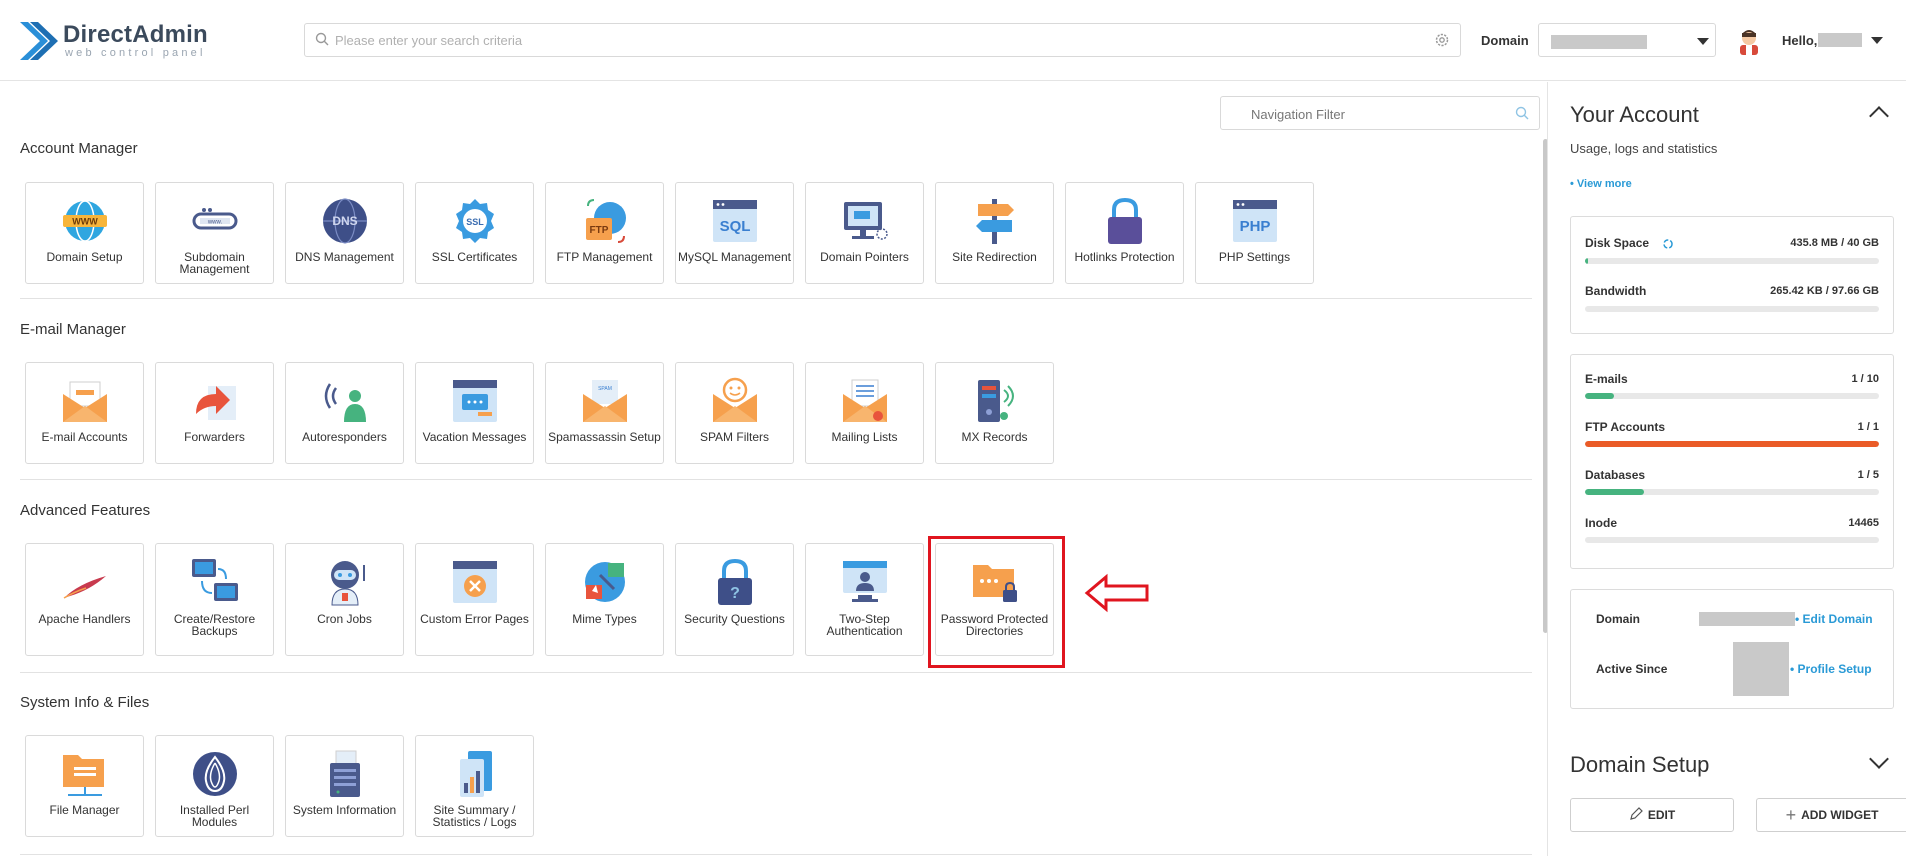 This screenshot has height=856, width=1906. I want to click on active-since-redacted, so click(1761, 669).